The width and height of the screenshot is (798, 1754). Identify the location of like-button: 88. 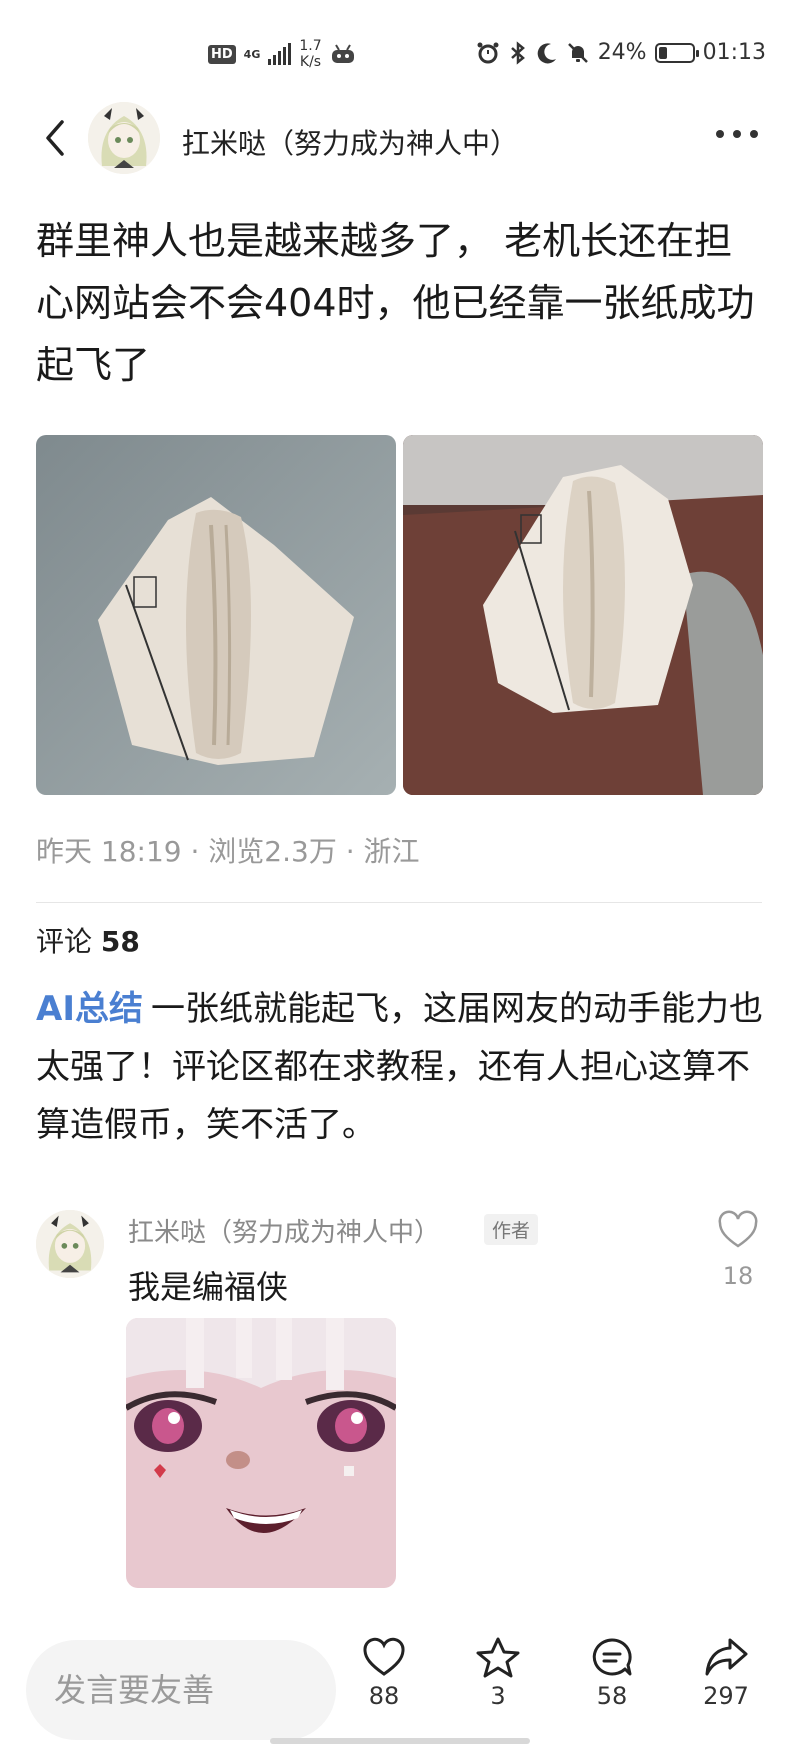
(384, 1673).